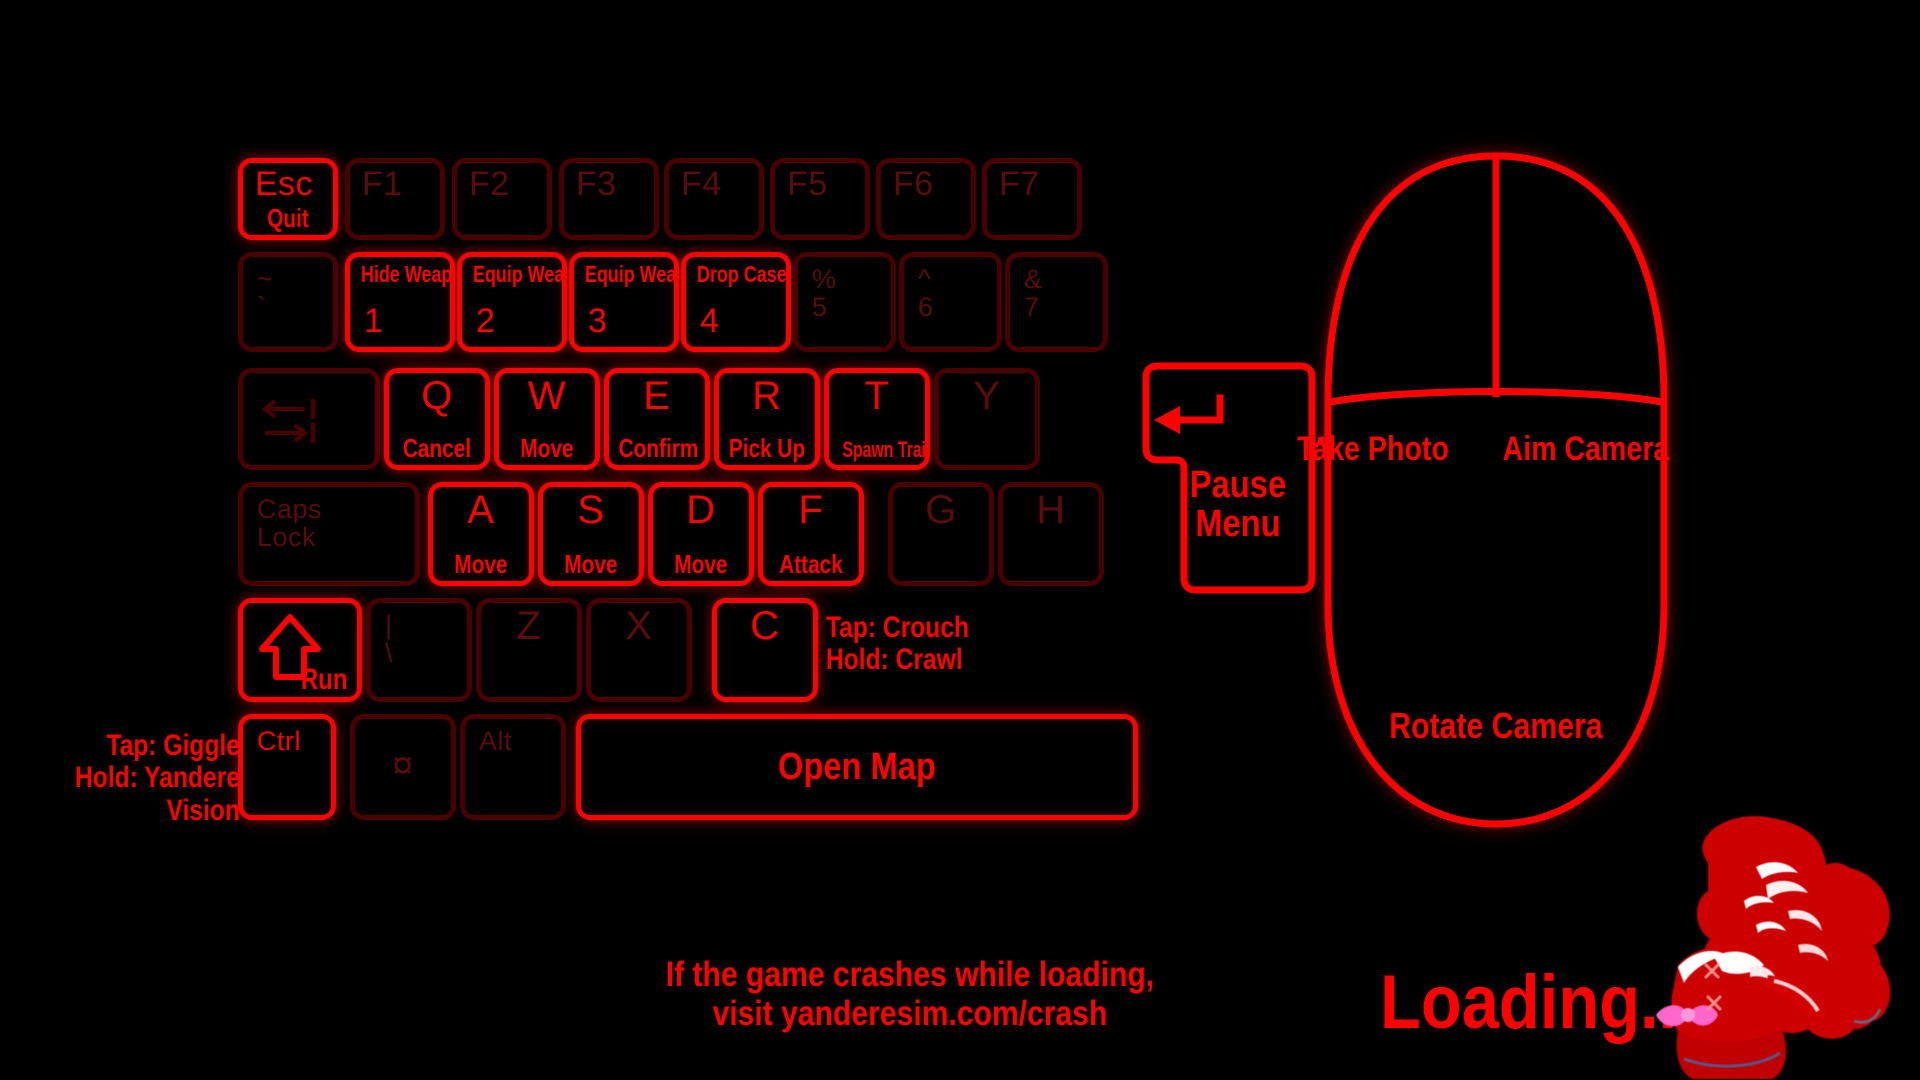 The width and height of the screenshot is (1920, 1080). I want to click on key-1-action: Hide Weapon, so click(407, 274).